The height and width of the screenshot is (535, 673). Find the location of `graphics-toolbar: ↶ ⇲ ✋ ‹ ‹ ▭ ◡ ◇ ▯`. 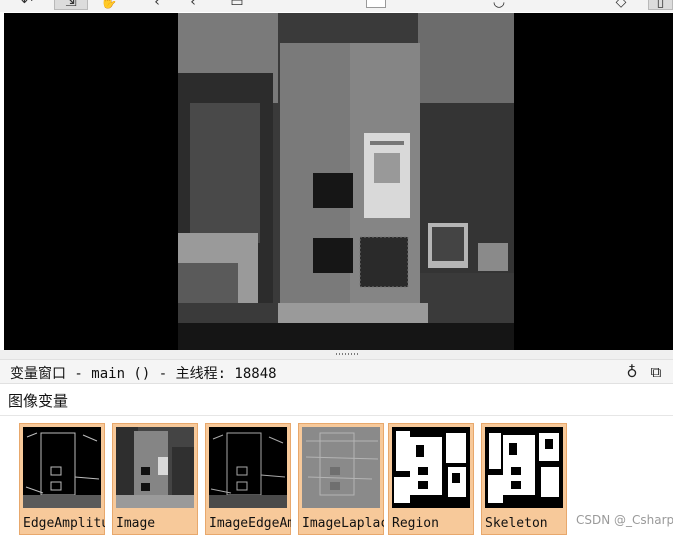

graphics-toolbar: ↶ ⇲ ✋ ‹ ‹ ▭ ◡ ◇ ▯ is located at coordinates (336, 6).